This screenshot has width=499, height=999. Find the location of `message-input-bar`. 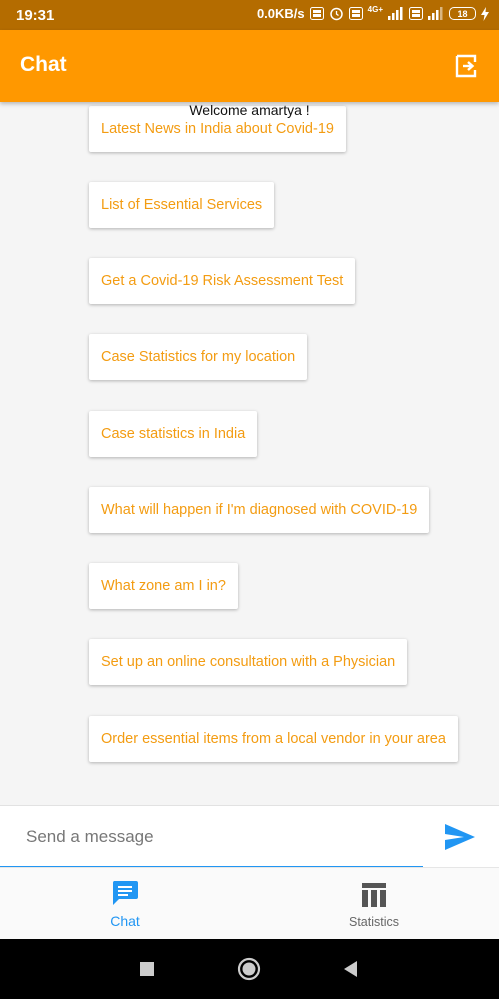

message-input-bar is located at coordinates (249, 836).